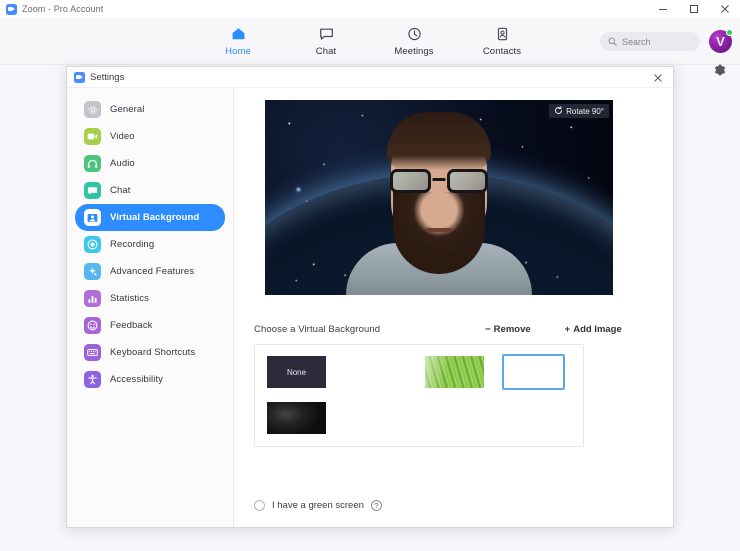 The height and width of the screenshot is (551, 740). I want to click on tab-home: Home, so click(238, 41).